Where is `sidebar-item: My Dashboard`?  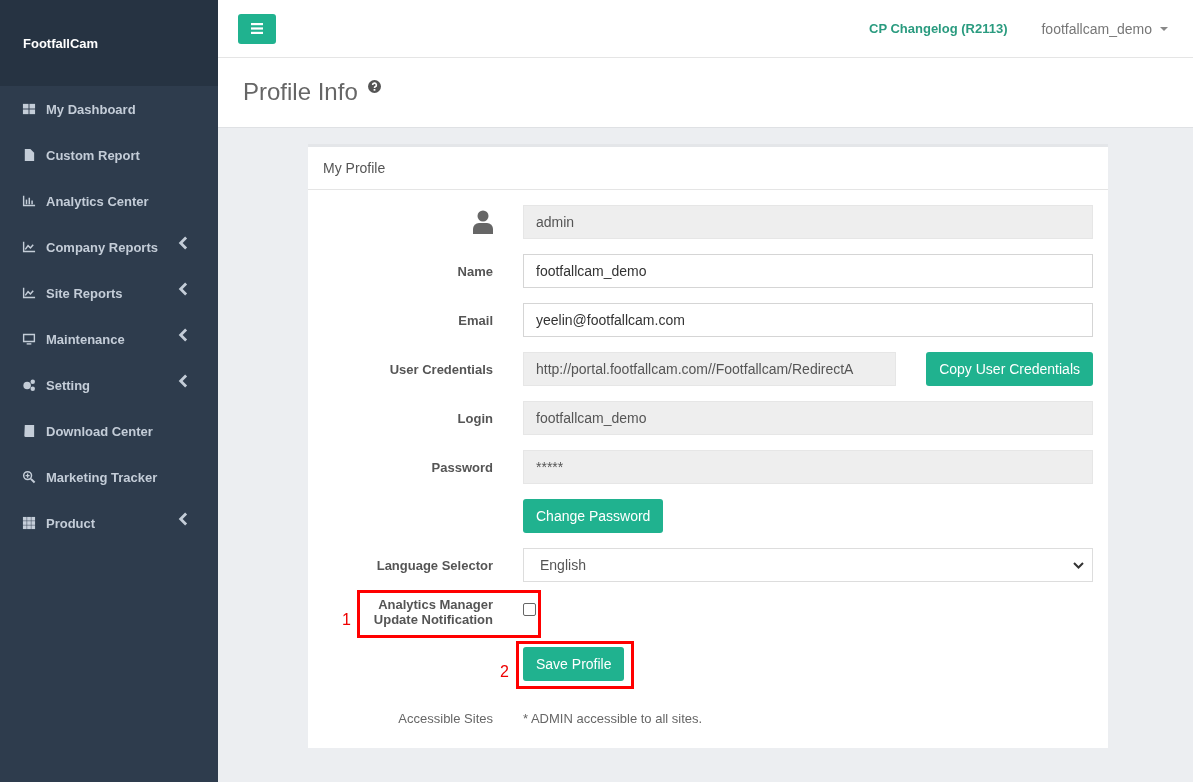
sidebar-item: My Dashboard is located at coordinates (109, 109).